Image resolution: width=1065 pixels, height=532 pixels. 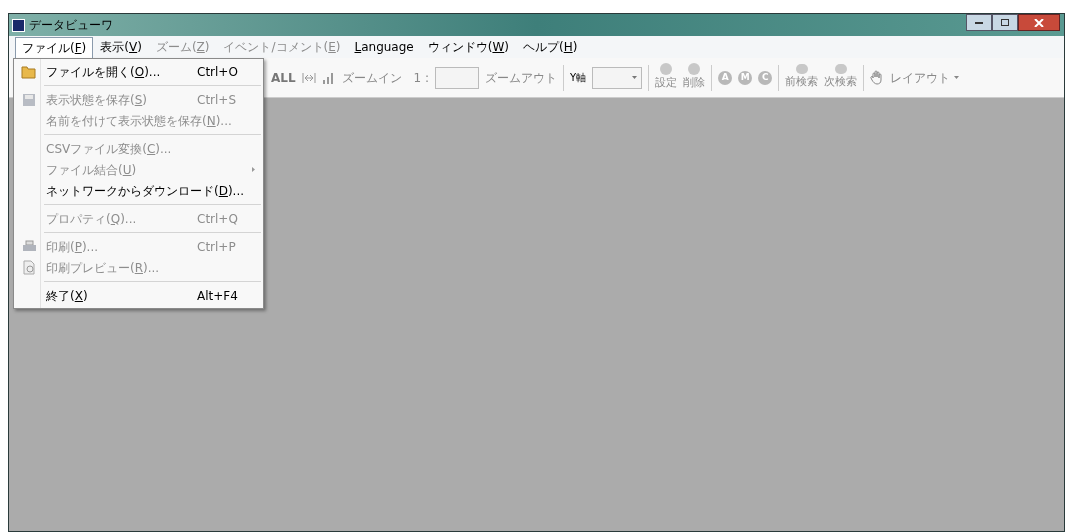 I want to click on window-title: データビューワ, so click(x=71, y=25).